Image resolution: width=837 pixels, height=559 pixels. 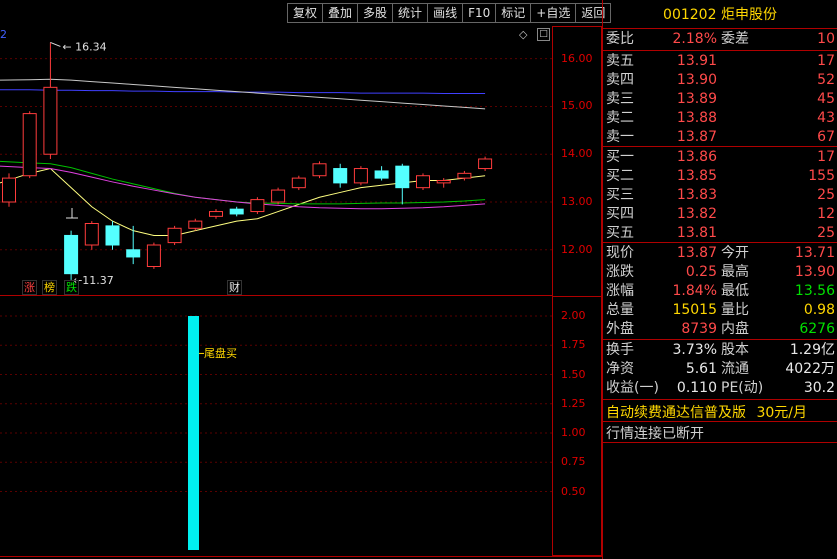 I want to click on toolbar-button: 统计, so click(x=411, y=13).